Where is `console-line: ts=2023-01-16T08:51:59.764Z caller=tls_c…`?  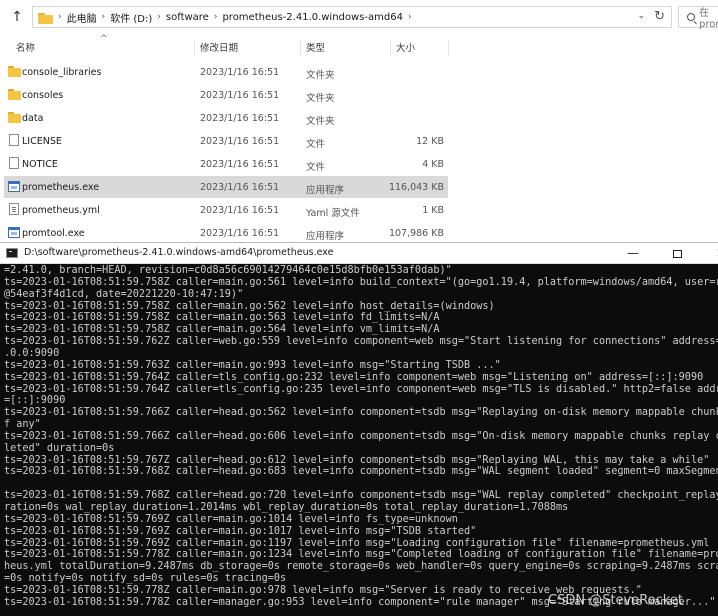
console-line: ts=2023-01-16T08:51:59.764Z caller=tls_c… is located at coordinates (354, 377).